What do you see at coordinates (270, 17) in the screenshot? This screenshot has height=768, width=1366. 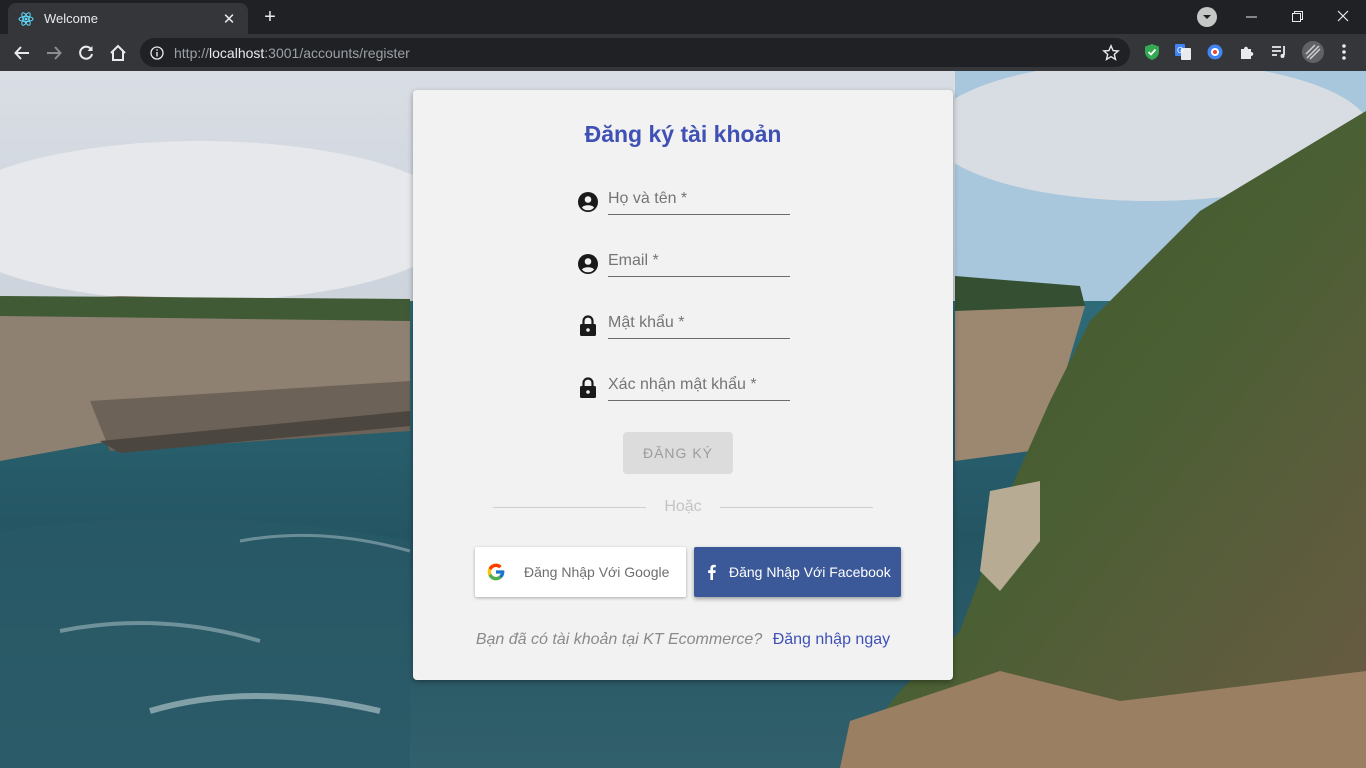 I see `plus-icon: +` at bounding box center [270, 17].